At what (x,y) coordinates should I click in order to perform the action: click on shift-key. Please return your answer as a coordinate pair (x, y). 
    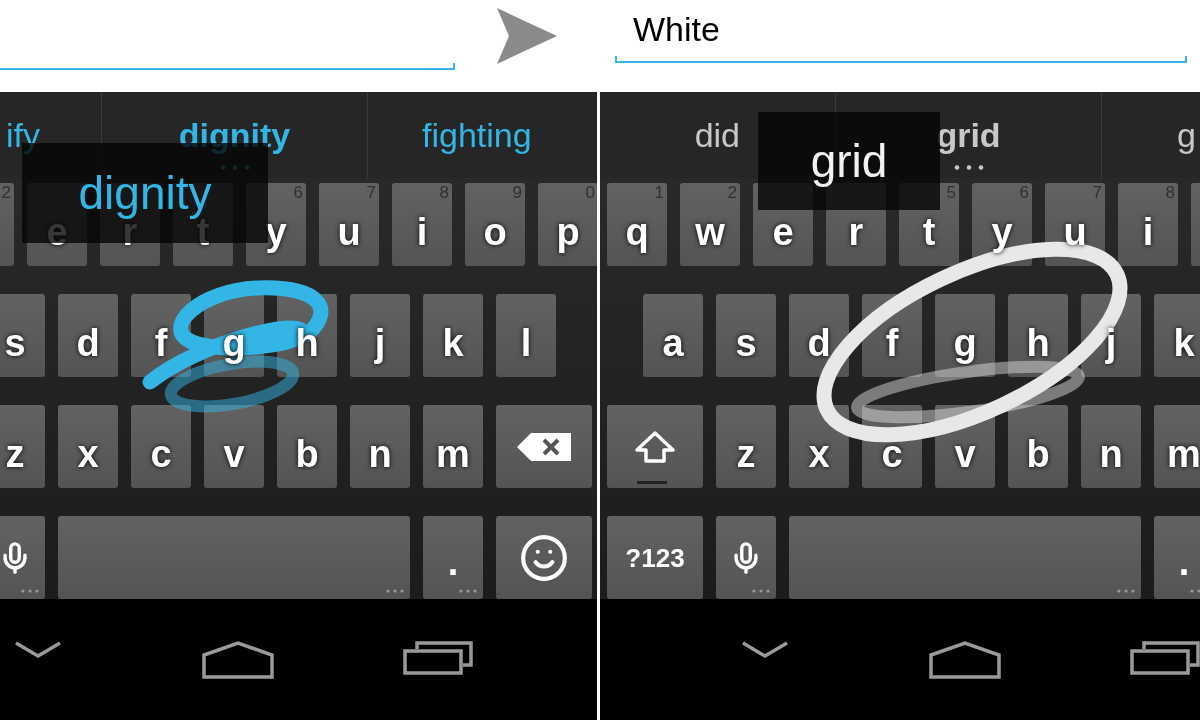
    Looking at the image, I should click on (655, 446).